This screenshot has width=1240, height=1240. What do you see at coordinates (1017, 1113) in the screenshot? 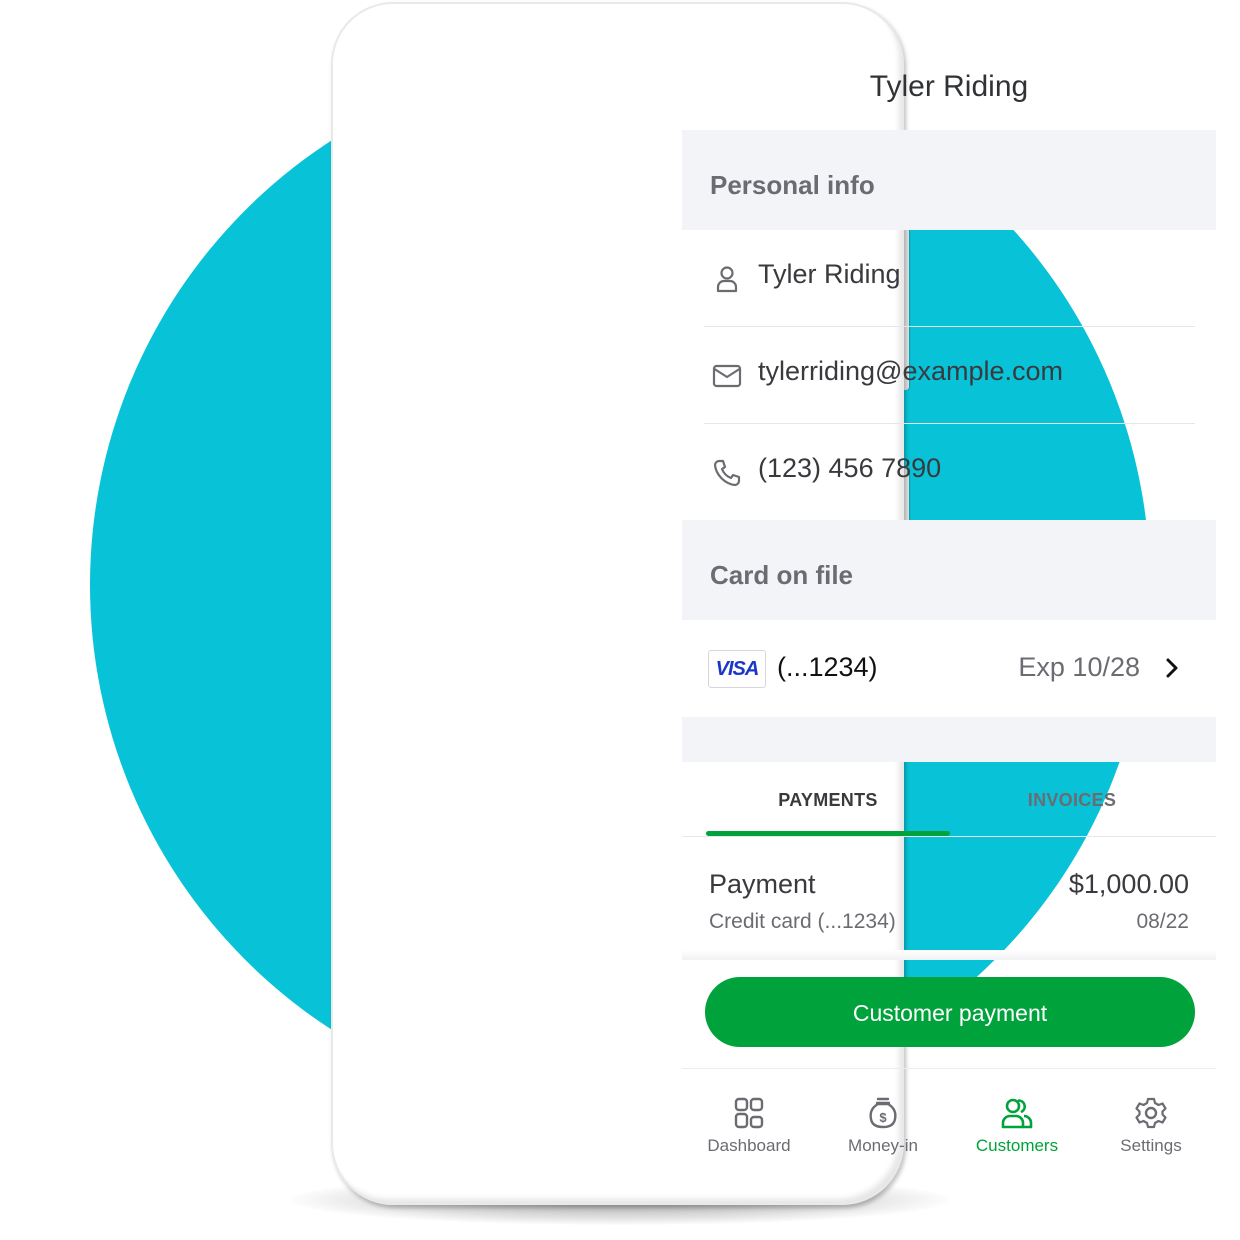
I see `customers-icon` at bounding box center [1017, 1113].